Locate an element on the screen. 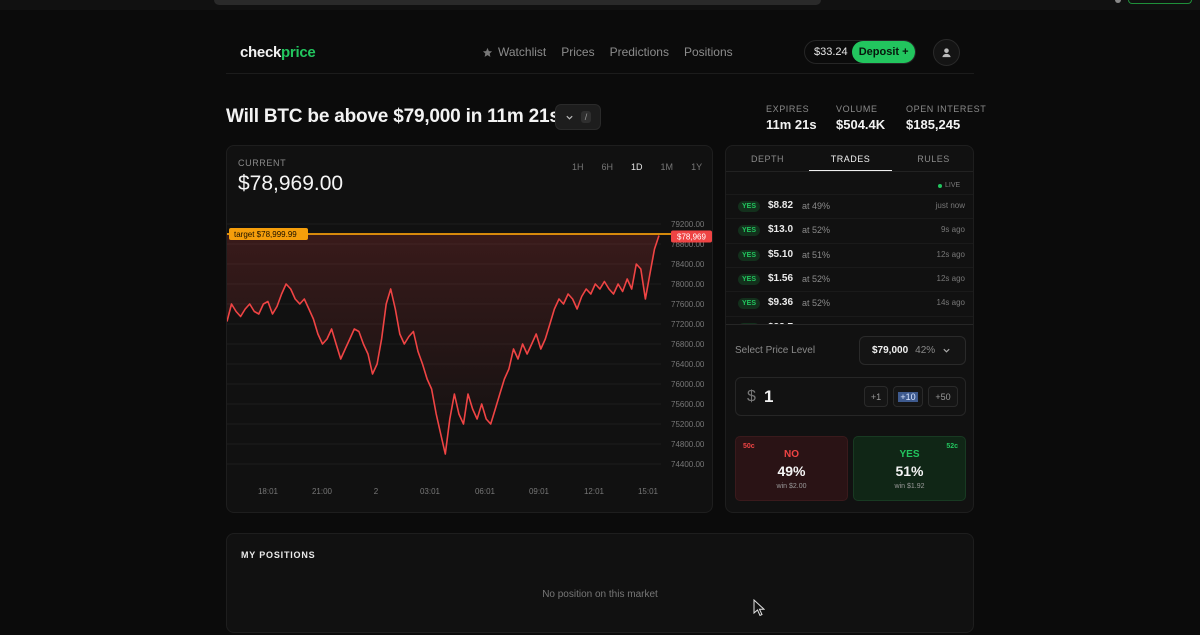 The height and width of the screenshot is (635, 1200). yes-pct: 51% is located at coordinates (909, 471).